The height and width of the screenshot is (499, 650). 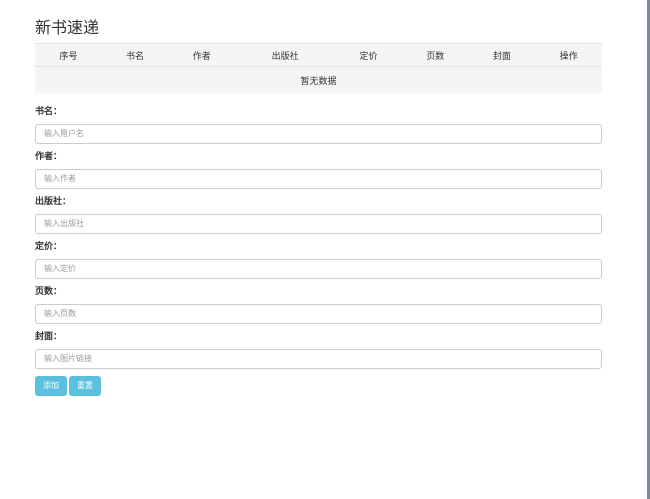 What do you see at coordinates (368, 55) in the screenshot?
I see `col-header-price: 定价` at bounding box center [368, 55].